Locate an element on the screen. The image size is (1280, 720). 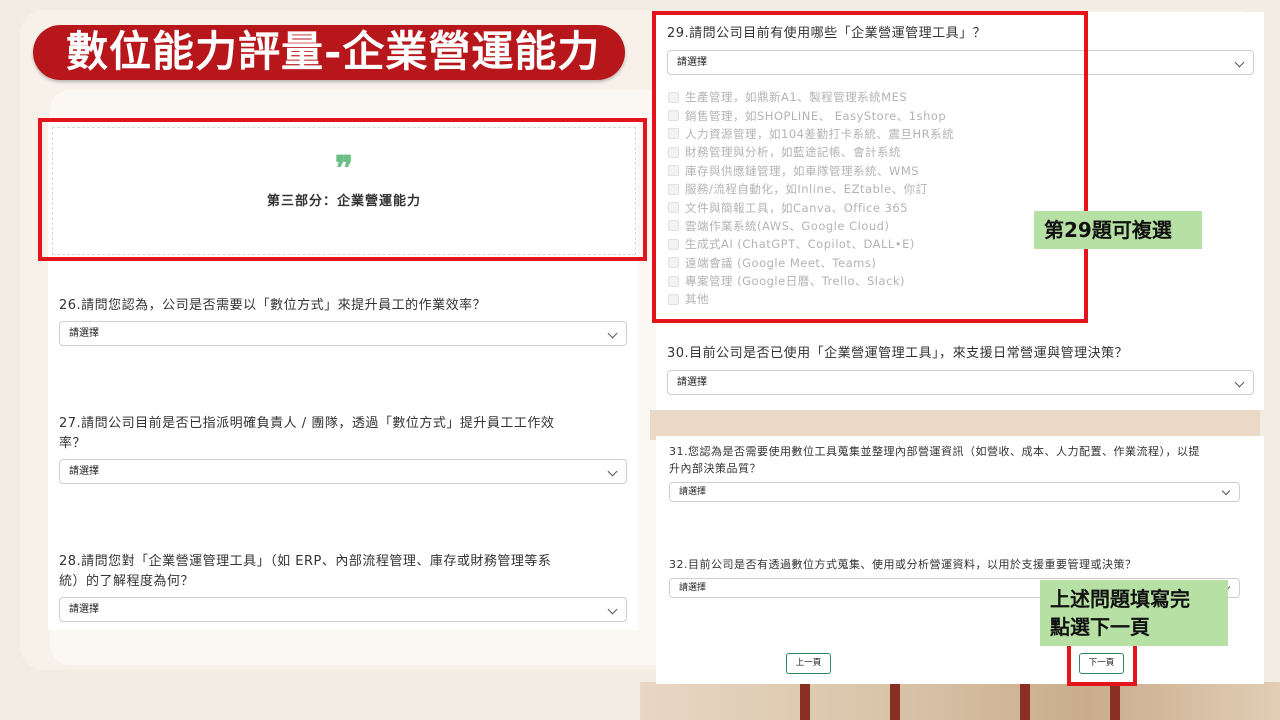
question-30-select: 請選擇 is located at coordinates (960, 382).